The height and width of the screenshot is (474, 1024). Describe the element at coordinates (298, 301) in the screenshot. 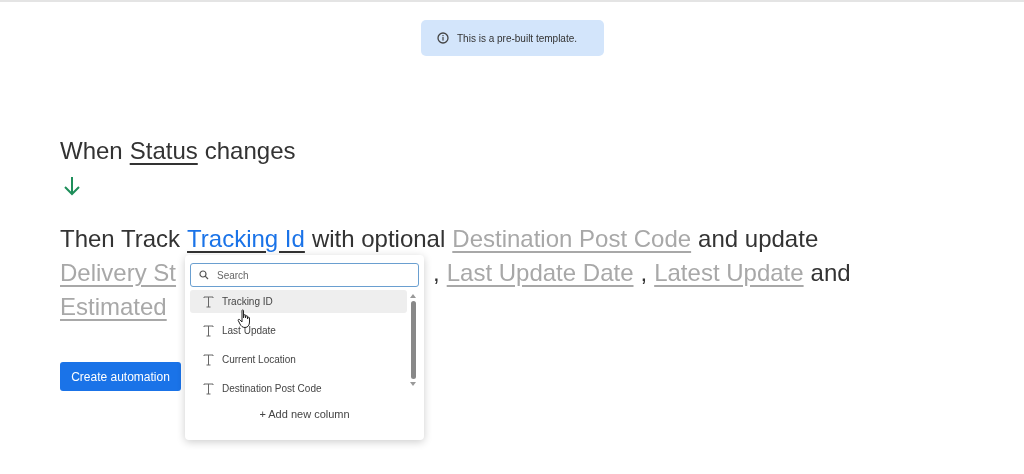

I see `column-option: Tracking ID` at that location.